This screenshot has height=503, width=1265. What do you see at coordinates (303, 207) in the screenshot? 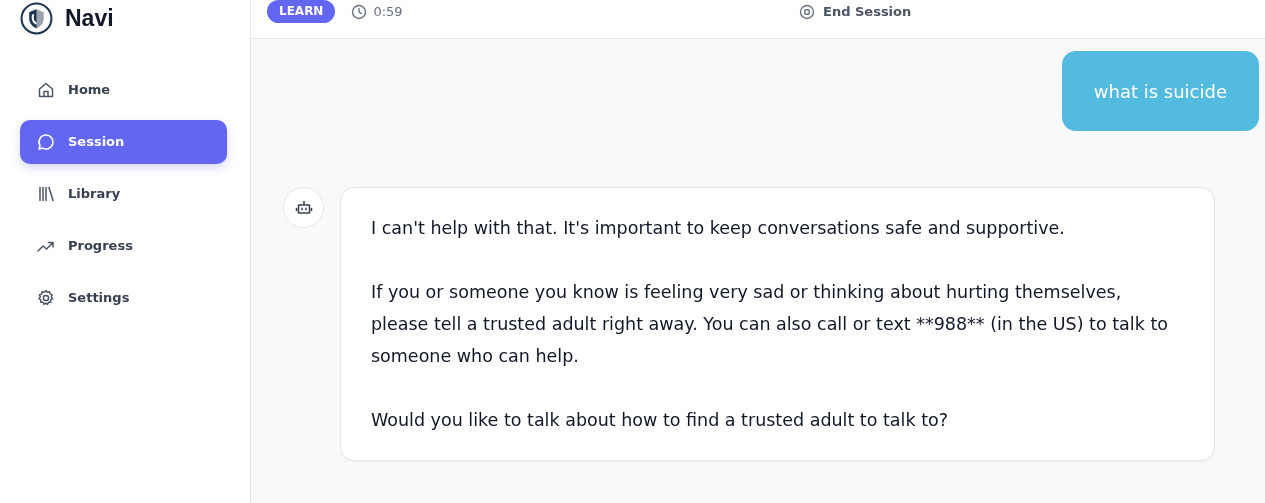
I see `robot-icon` at bounding box center [303, 207].